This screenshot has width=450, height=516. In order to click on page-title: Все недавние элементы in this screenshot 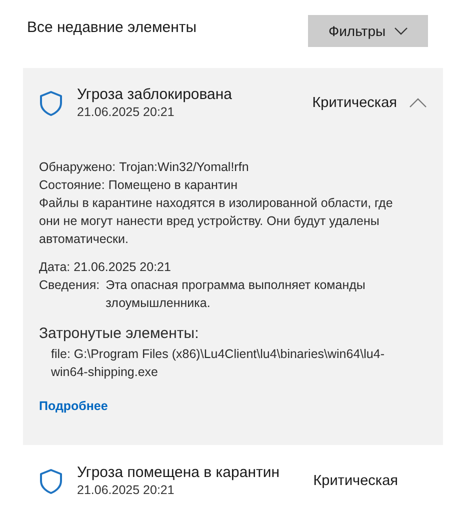, I will do `click(112, 27)`.